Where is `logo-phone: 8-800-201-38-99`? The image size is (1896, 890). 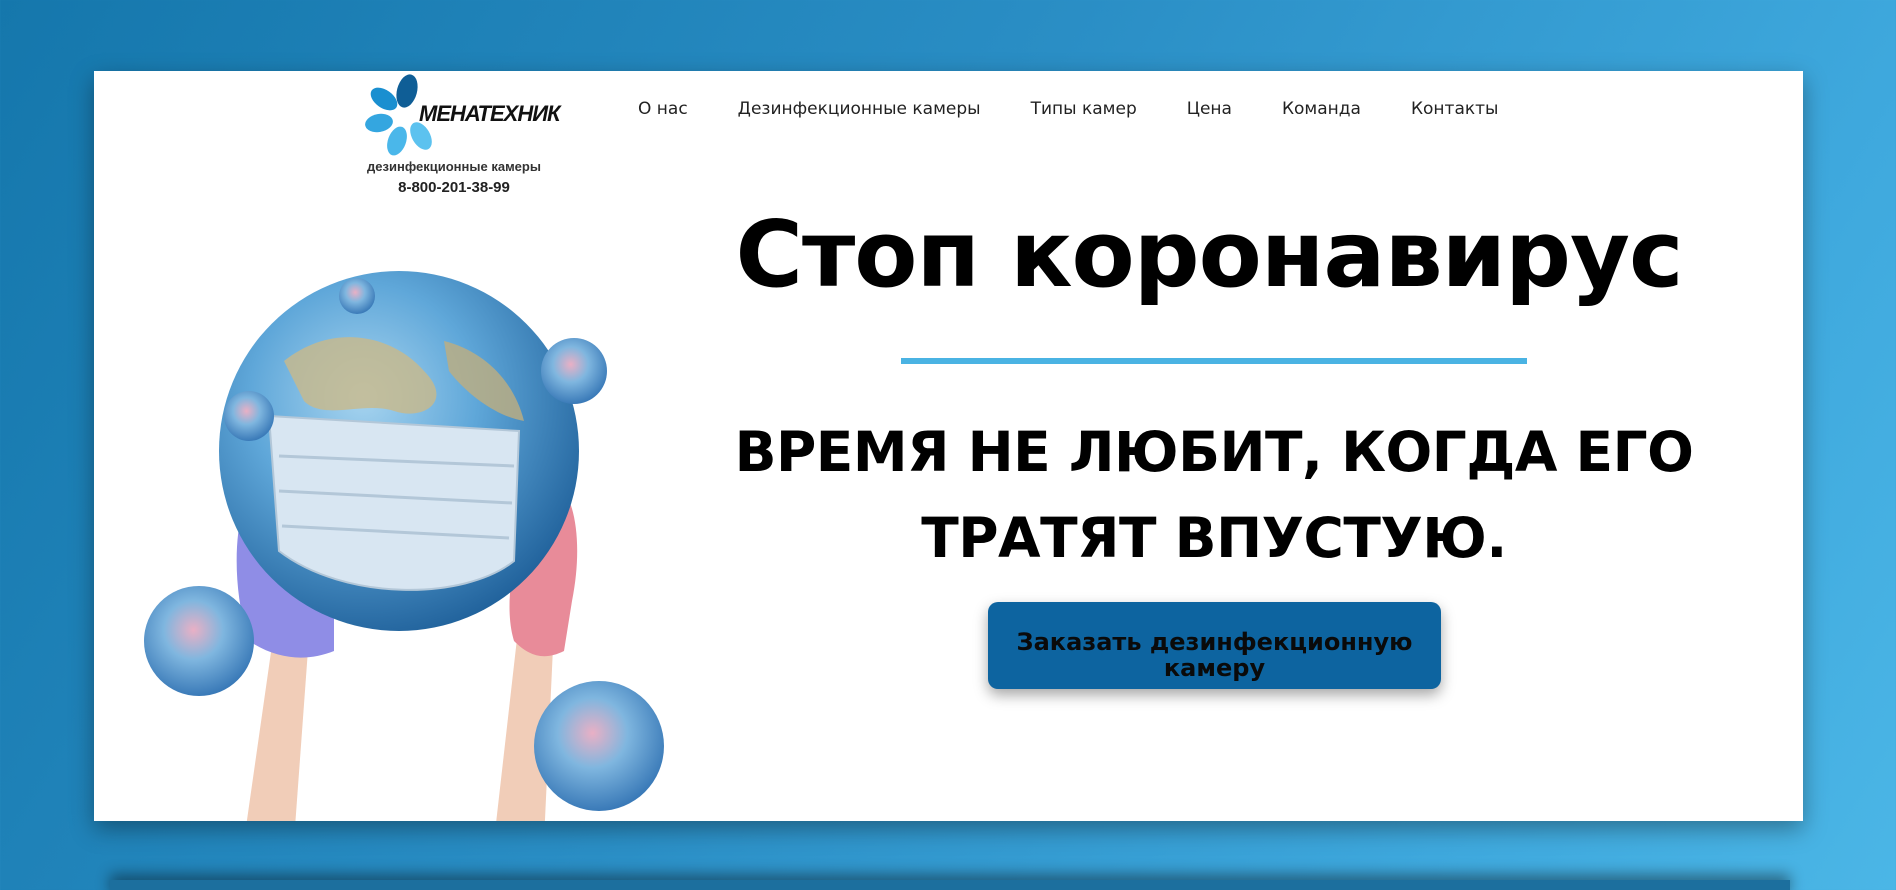 logo-phone: 8-800-201-38-99 is located at coordinates (454, 187).